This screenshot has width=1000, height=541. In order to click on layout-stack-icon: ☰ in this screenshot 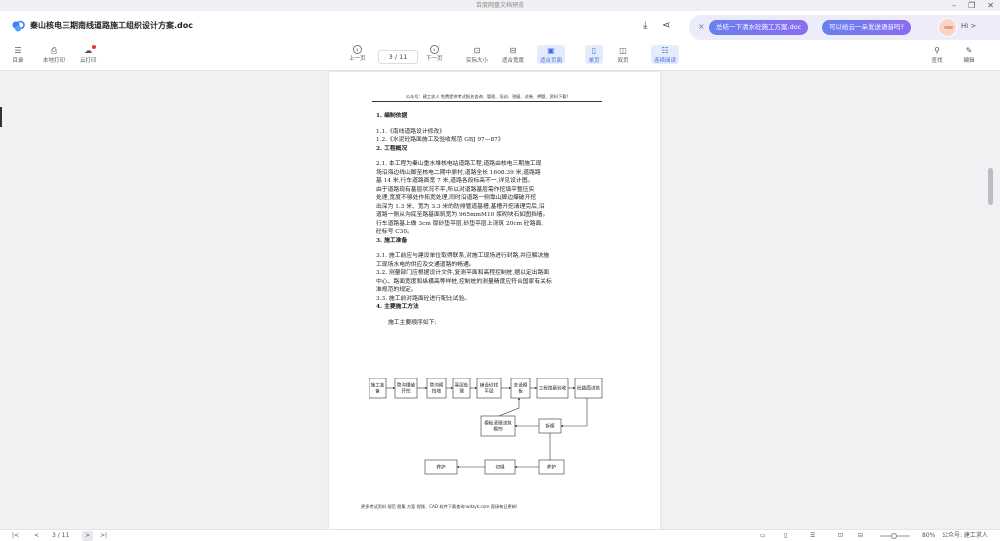, I will do `click(812, 536)`.